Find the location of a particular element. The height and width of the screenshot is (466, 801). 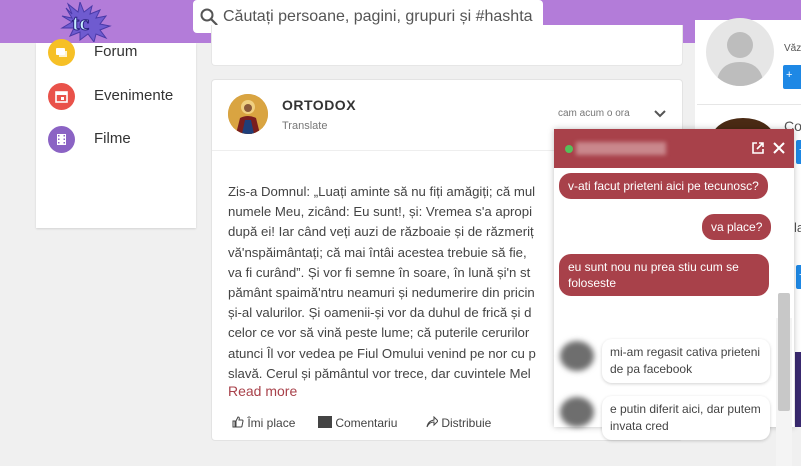

translate-link: Translate is located at coordinates (304, 126).